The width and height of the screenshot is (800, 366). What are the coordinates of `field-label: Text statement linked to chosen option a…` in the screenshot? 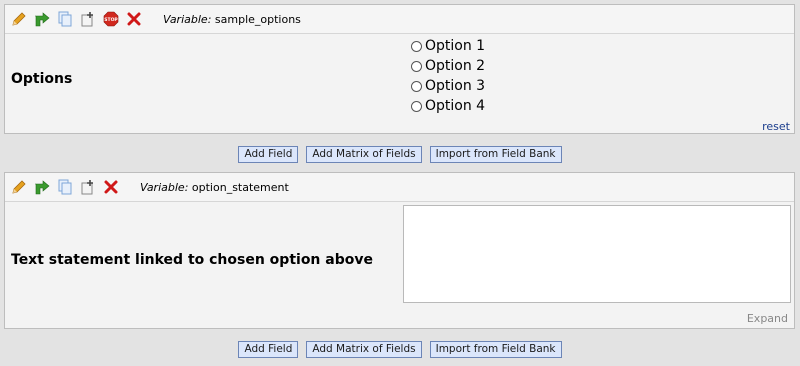 It's located at (192, 260).